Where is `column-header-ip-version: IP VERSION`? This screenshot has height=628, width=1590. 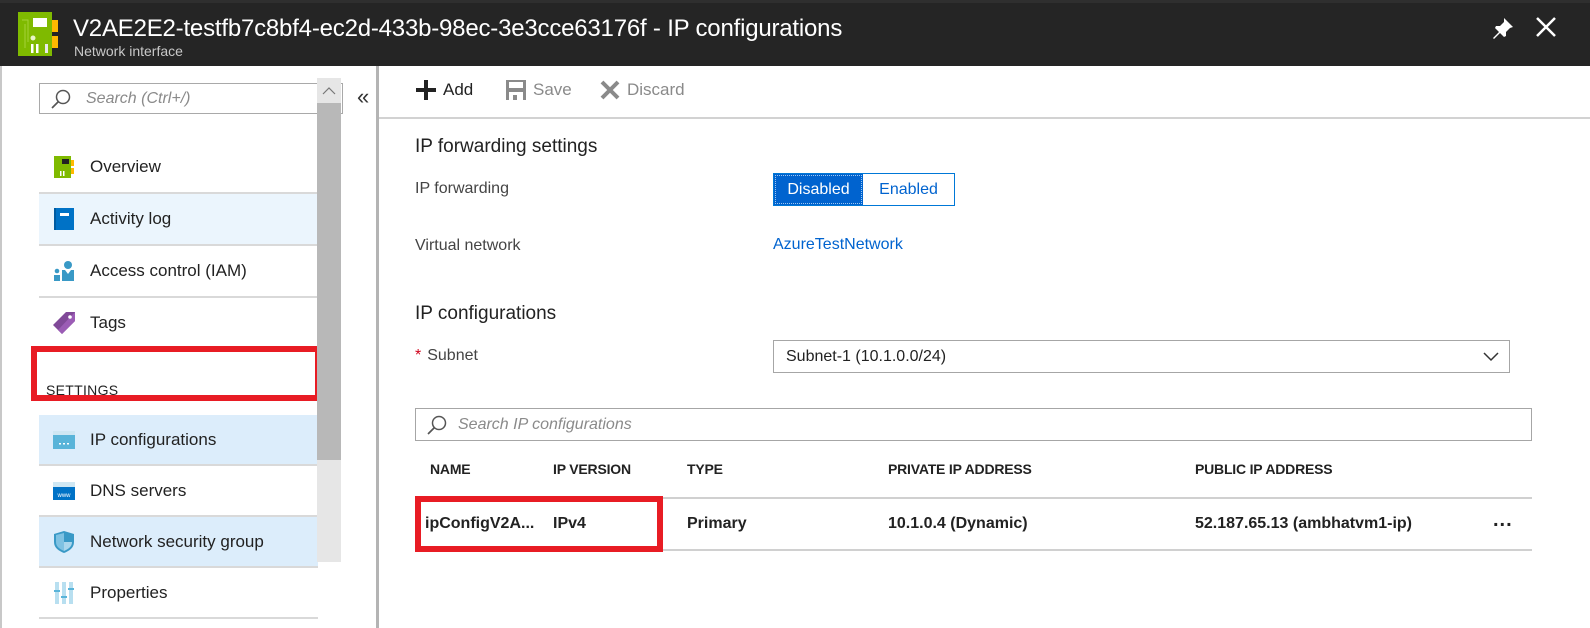 column-header-ip-version: IP VERSION is located at coordinates (592, 469).